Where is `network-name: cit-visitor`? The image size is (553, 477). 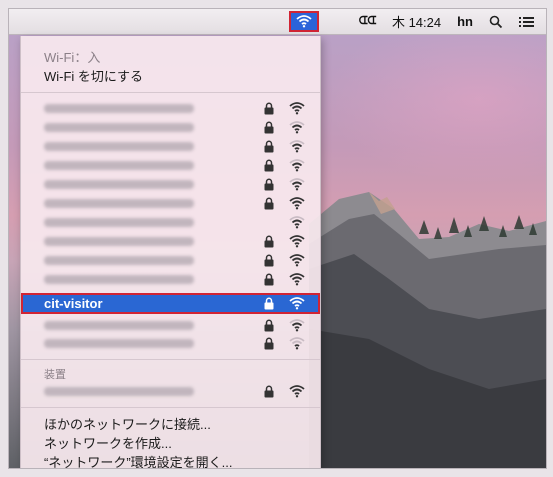
network-name: cit-visitor is located at coordinates (73, 303).